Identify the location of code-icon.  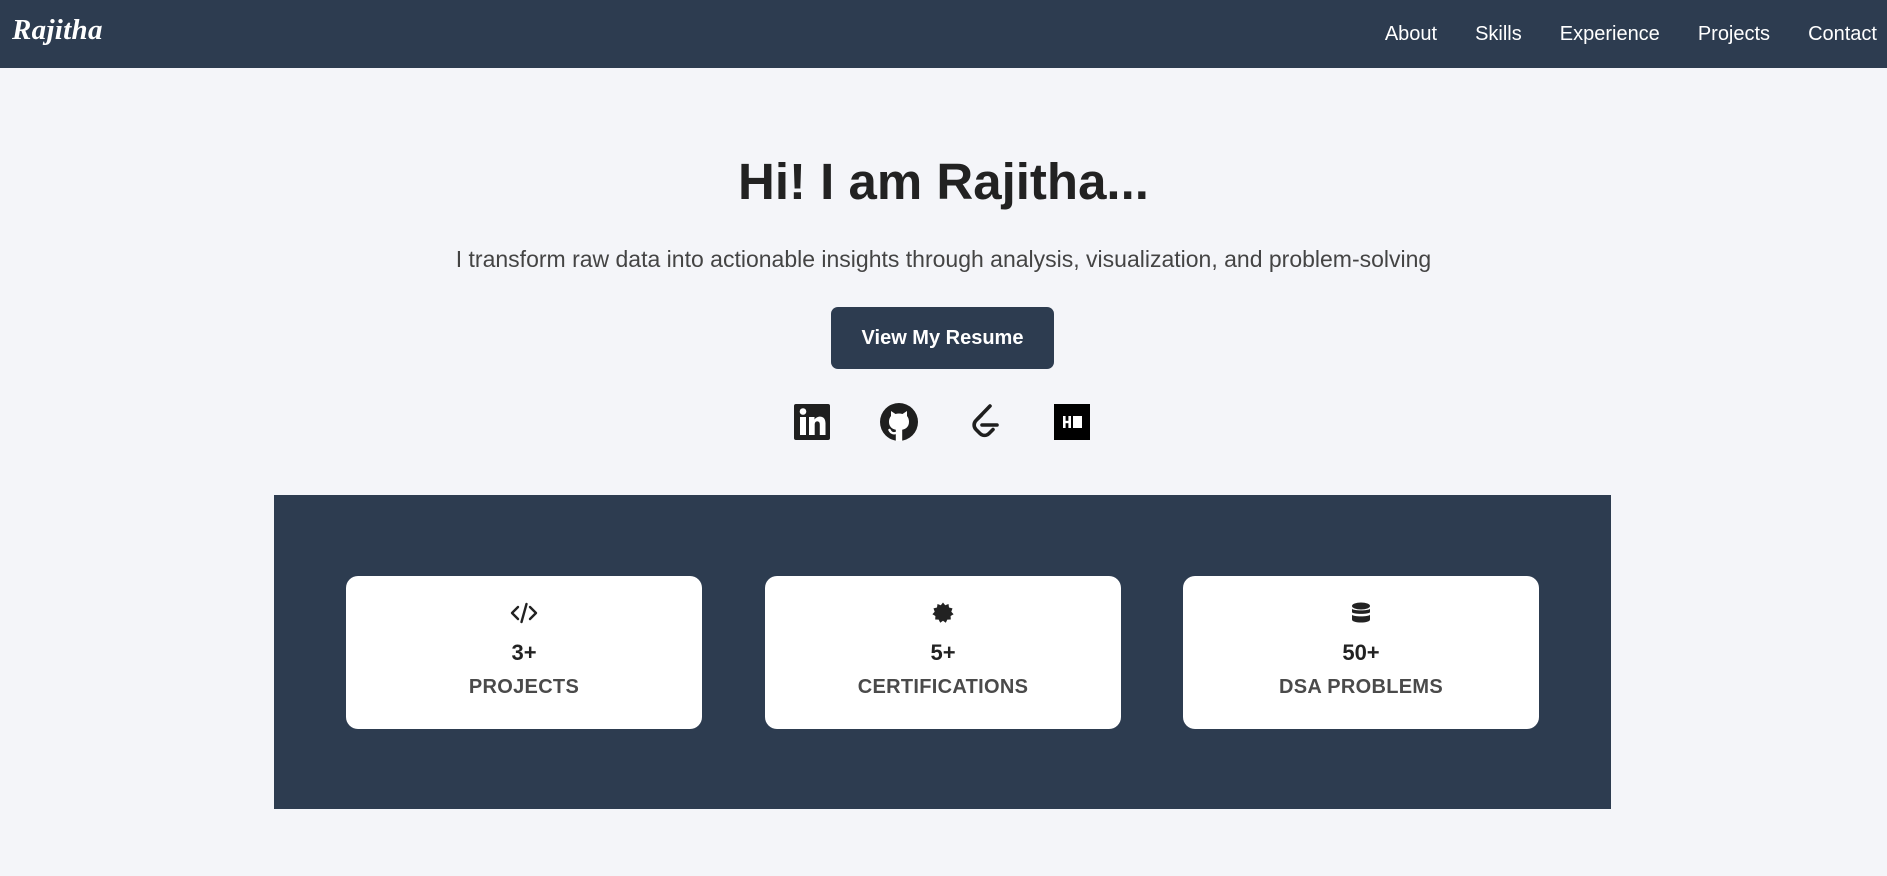
(524, 613).